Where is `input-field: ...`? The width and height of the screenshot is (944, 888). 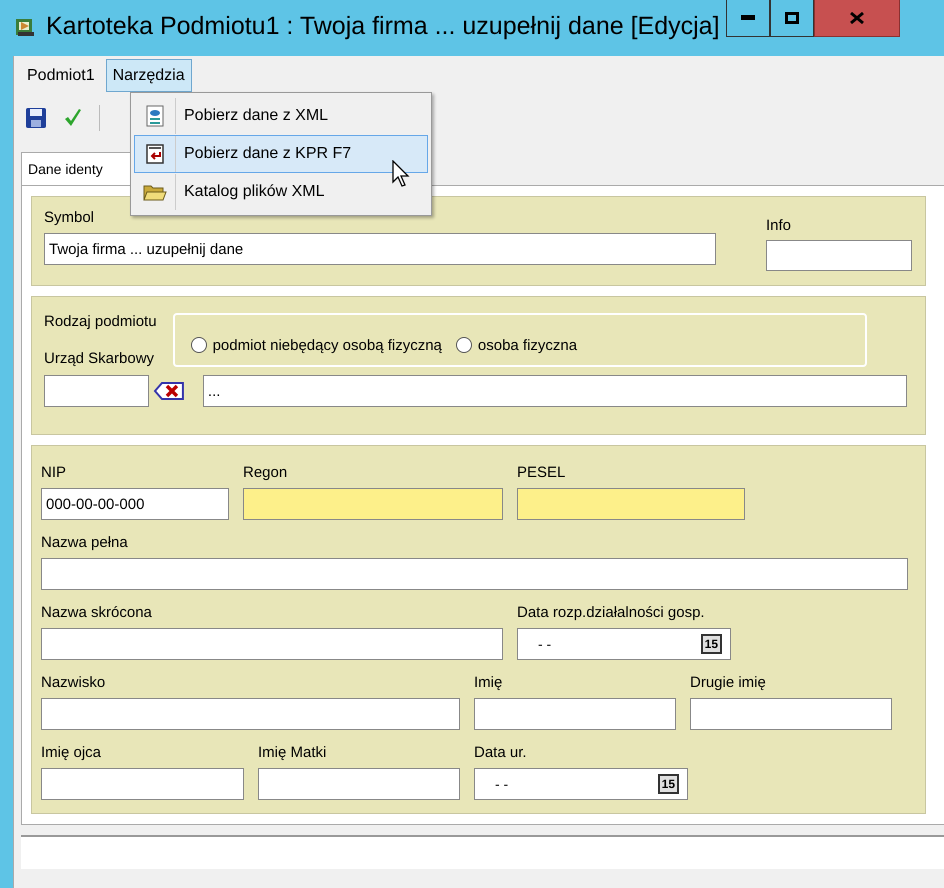 input-field: ... is located at coordinates (554, 391).